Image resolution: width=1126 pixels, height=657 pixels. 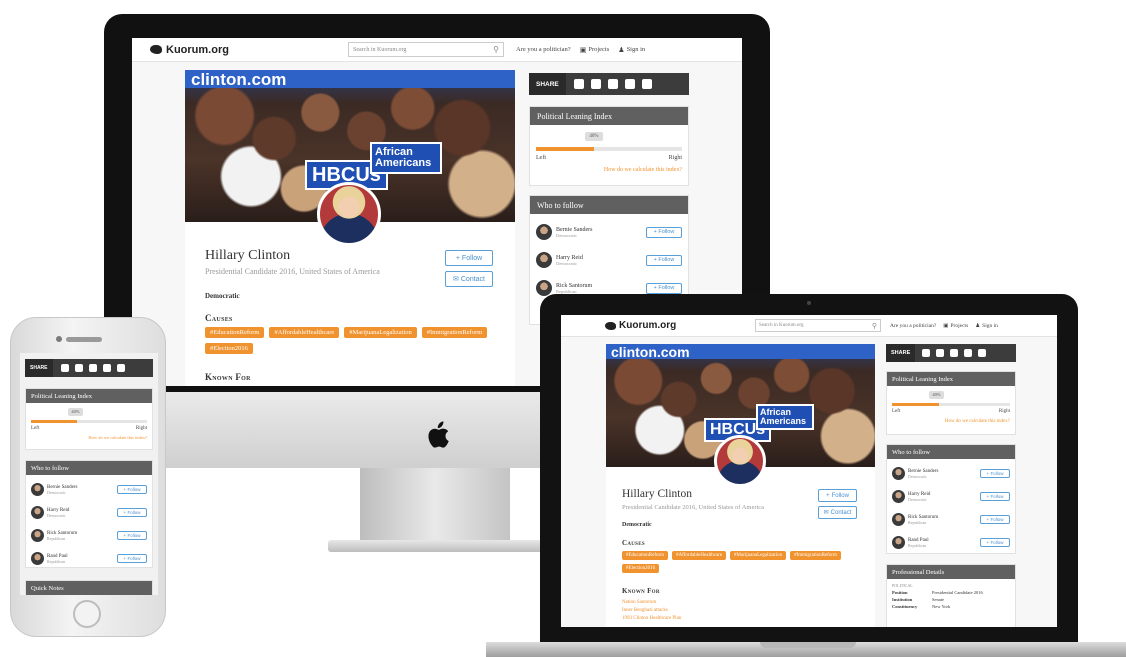 What do you see at coordinates (59, 339) in the screenshot?
I see `phone-camera` at bounding box center [59, 339].